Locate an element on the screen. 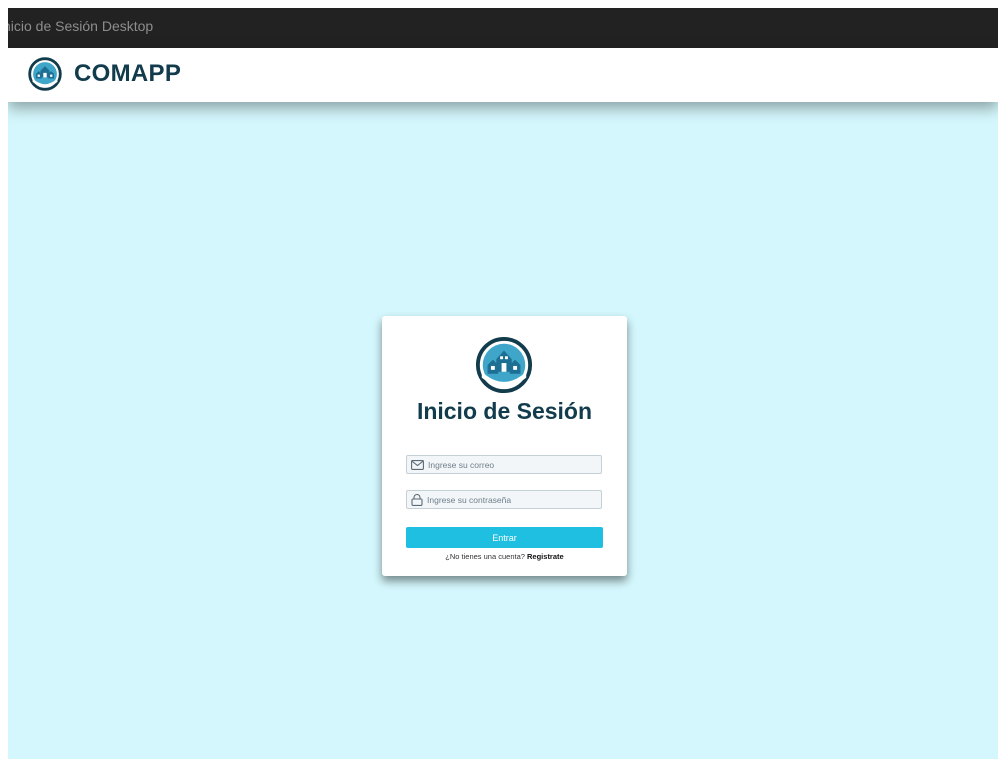 This screenshot has width=998, height=759. window-title: nicio de Sesión Desktop is located at coordinates (81, 26).